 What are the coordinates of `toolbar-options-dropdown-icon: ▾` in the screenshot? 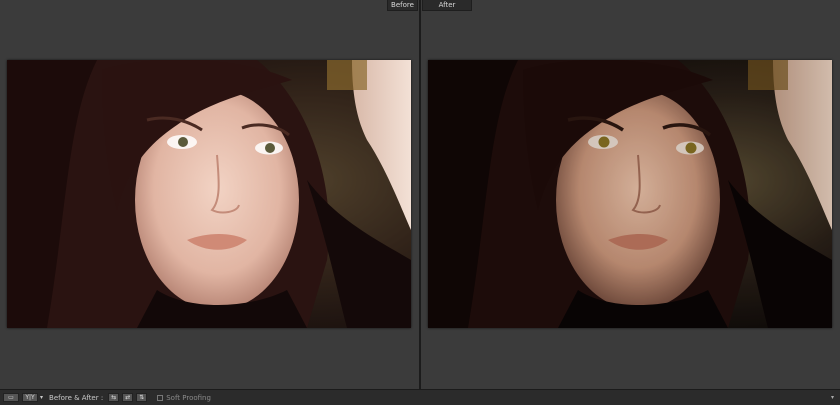 It's located at (832, 397).